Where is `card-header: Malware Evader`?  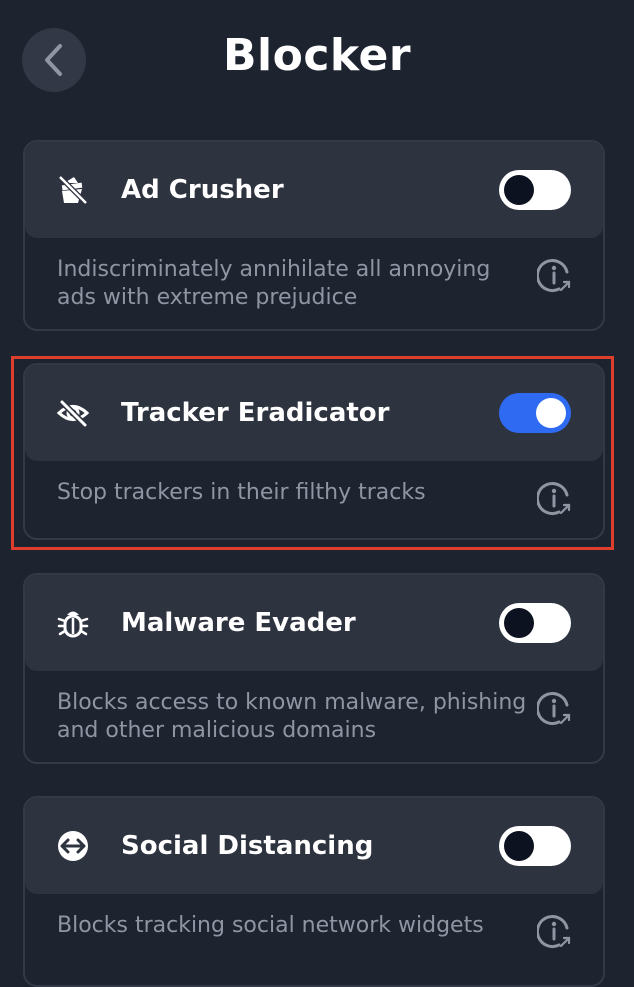
card-header: Malware Evader is located at coordinates (314, 623).